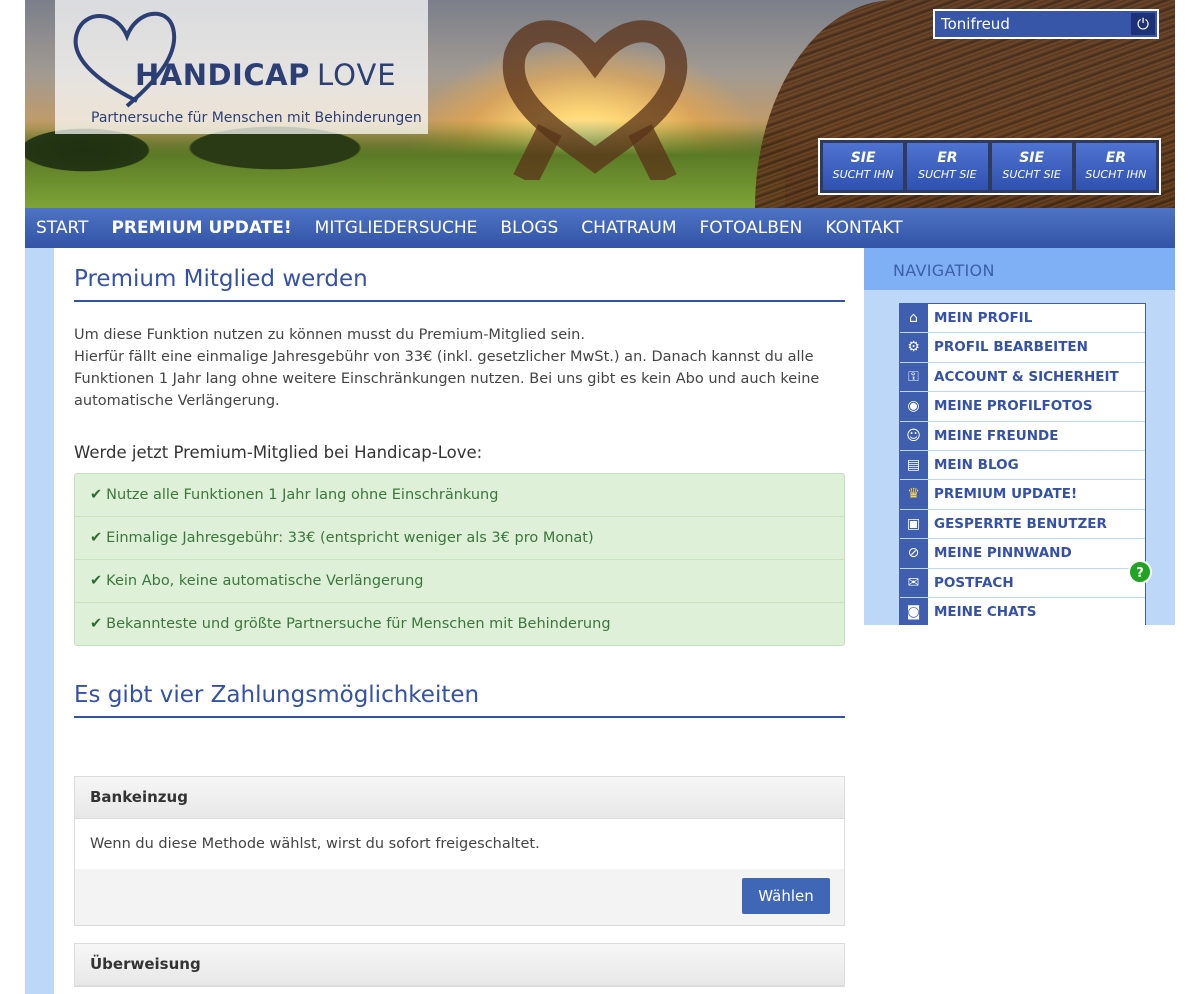 The height and width of the screenshot is (994, 1200). What do you see at coordinates (1036, 435) in the screenshot?
I see `sidebar-item-label: MEINE FREUNDE` at bounding box center [1036, 435].